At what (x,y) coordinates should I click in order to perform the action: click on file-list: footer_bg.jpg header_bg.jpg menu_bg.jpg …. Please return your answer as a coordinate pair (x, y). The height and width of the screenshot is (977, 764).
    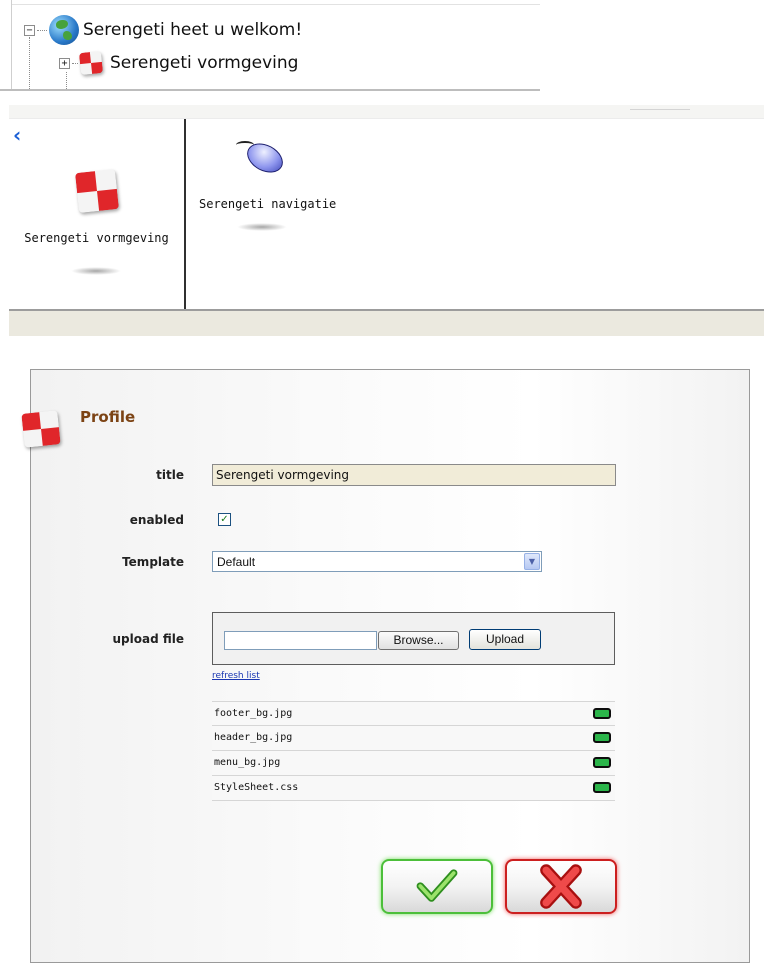
    Looking at the image, I should click on (413, 751).